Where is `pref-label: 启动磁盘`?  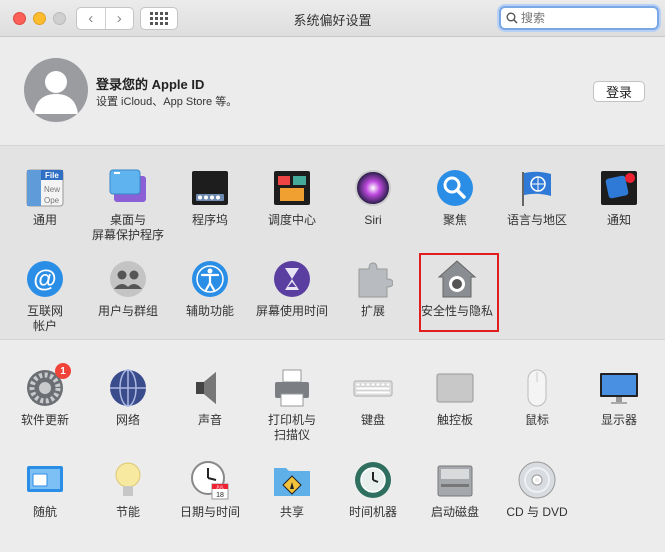 pref-label: 启动磁盘 is located at coordinates (454, 512).